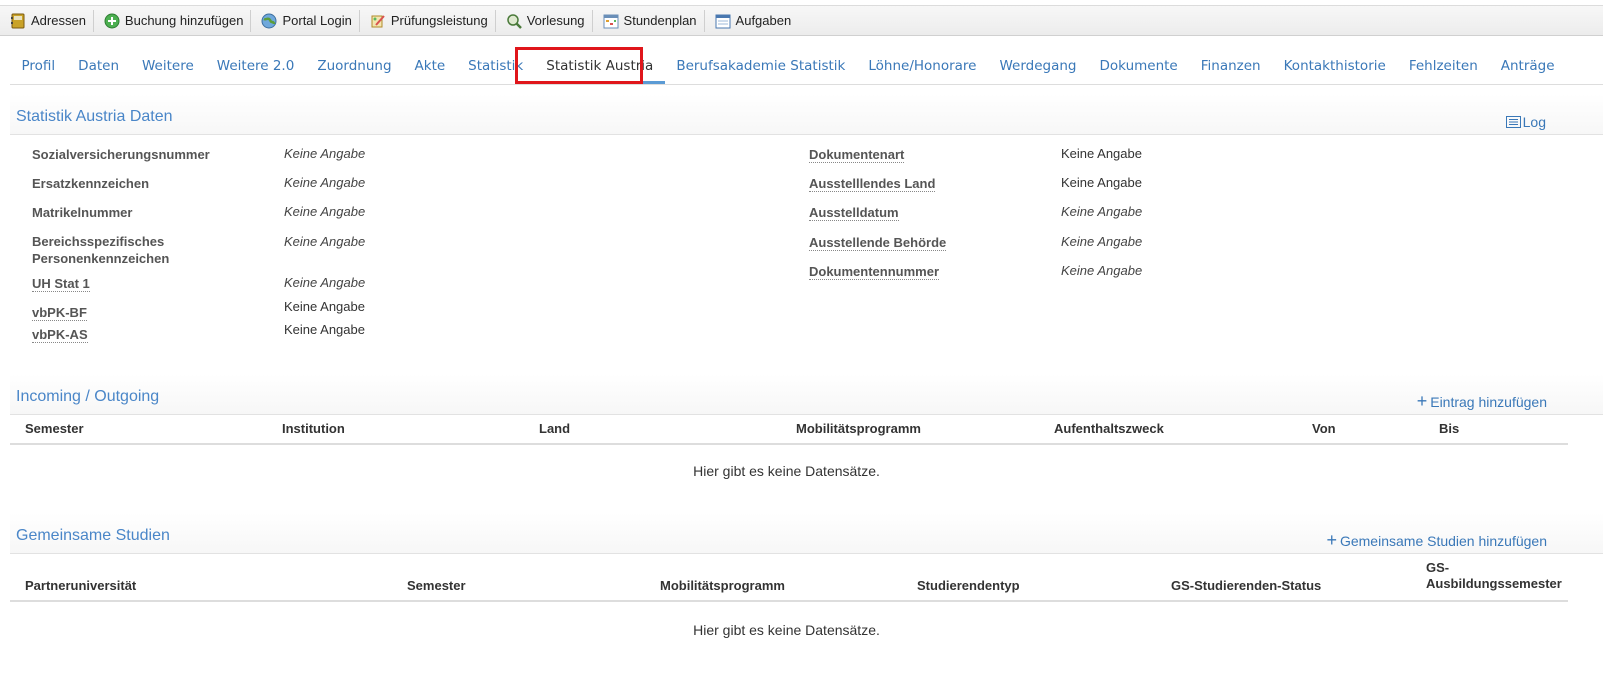 Image resolution: width=1603 pixels, height=679 pixels. I want to click on label-text: vbPK-AS, so click(60, 335).